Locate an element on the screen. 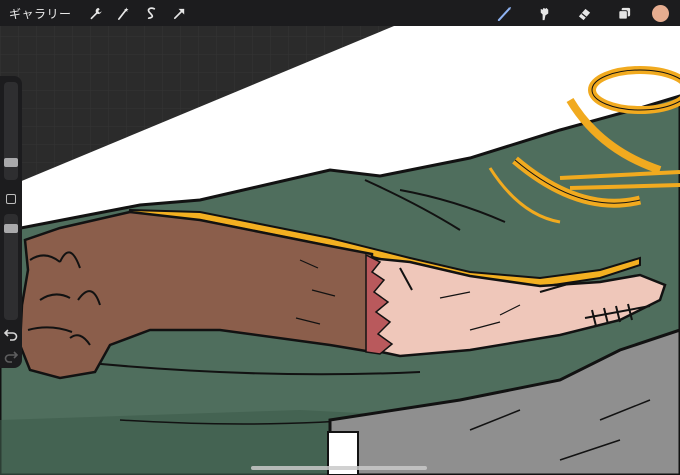  smudge-tool is located at coordinates (544, 13).